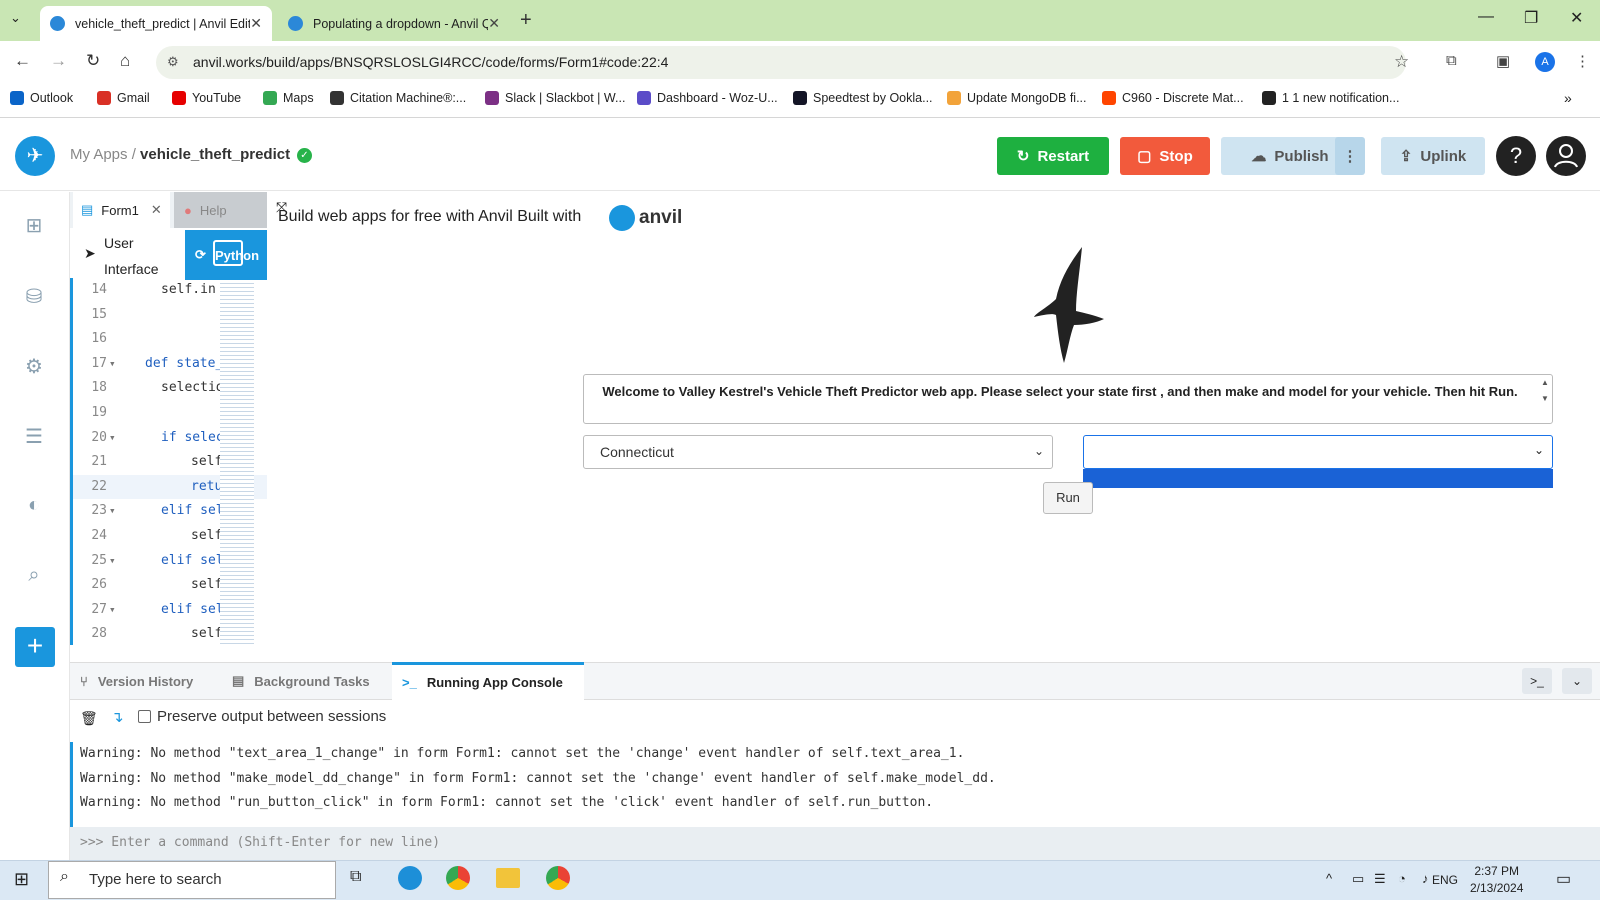  Describe the element at coordinates (99, 154) in the screenshot. I see `my-apps-link: My Apps` at that location.